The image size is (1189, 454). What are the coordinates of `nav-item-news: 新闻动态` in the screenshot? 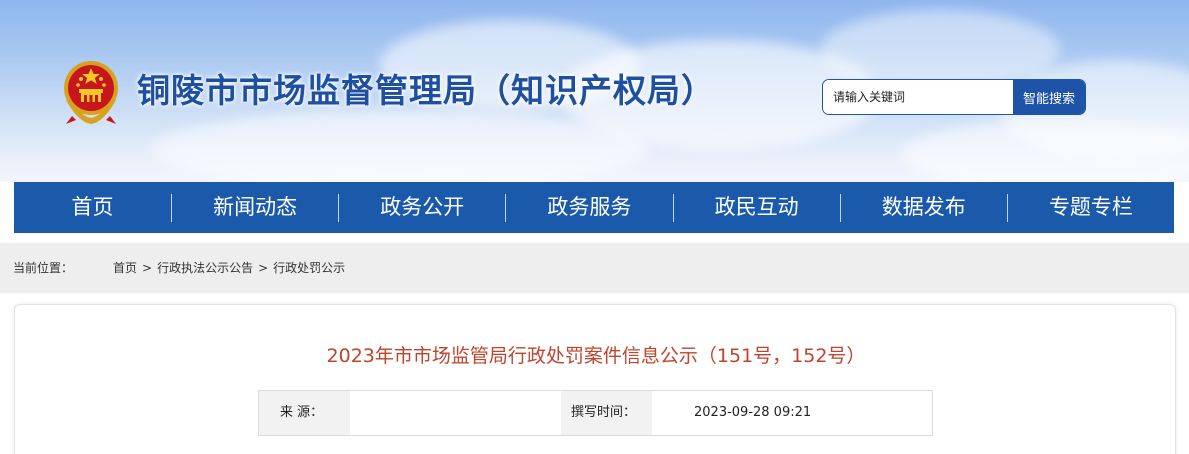 It's located at (255, 207).